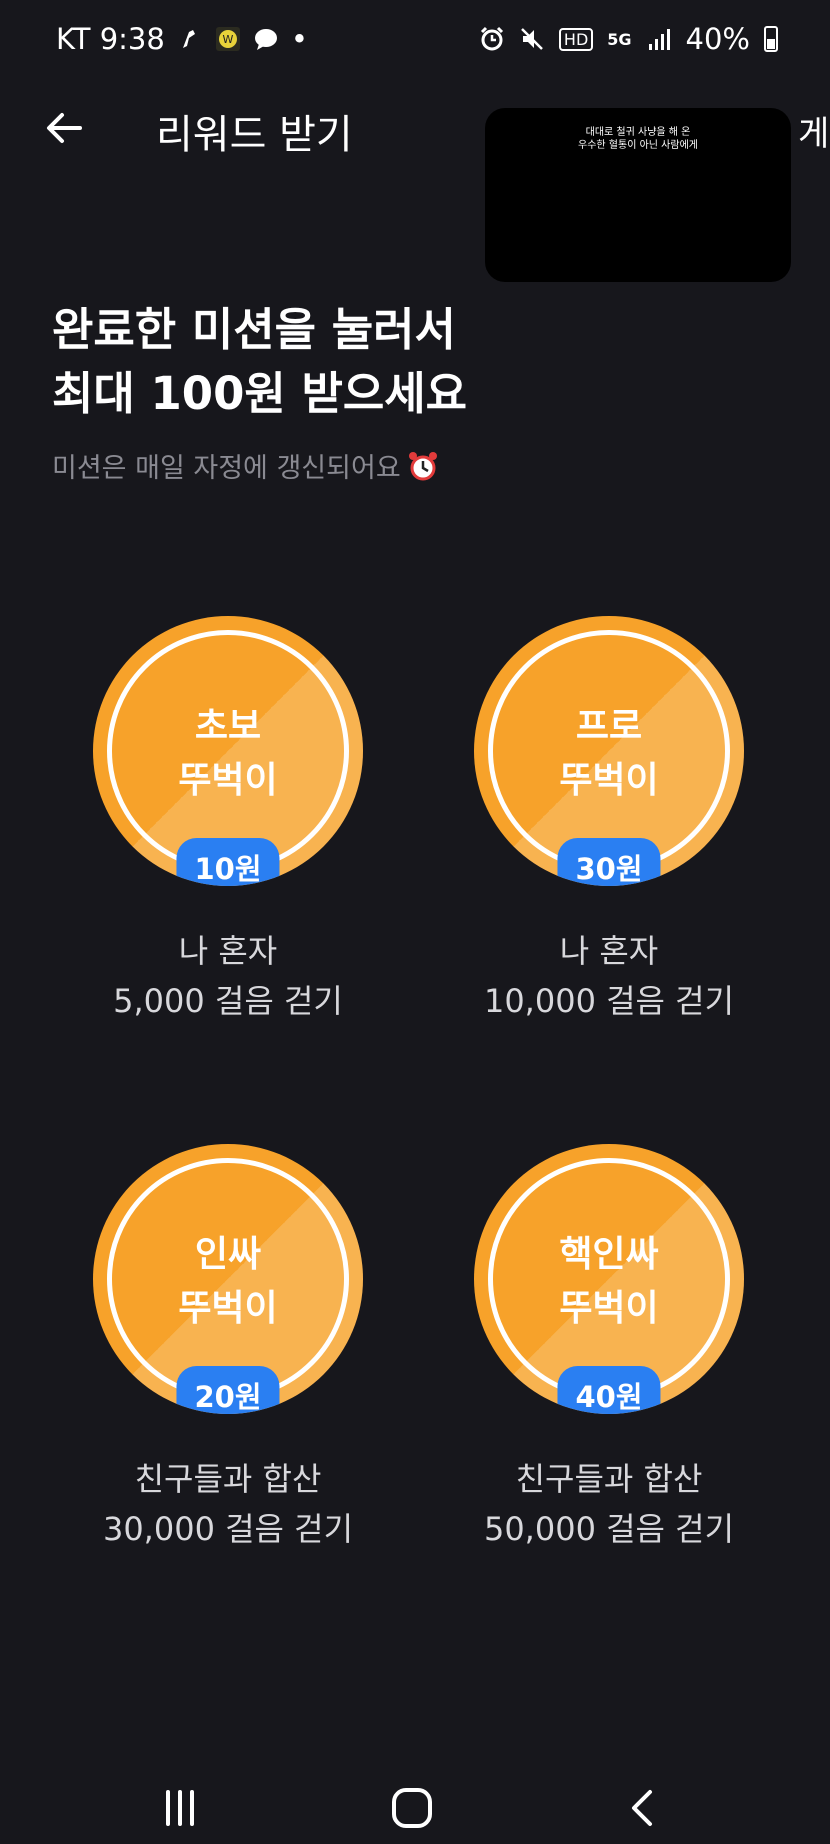  I want to click on headline-line1: 완료한 미션을 눌러서, so click(254, 329).